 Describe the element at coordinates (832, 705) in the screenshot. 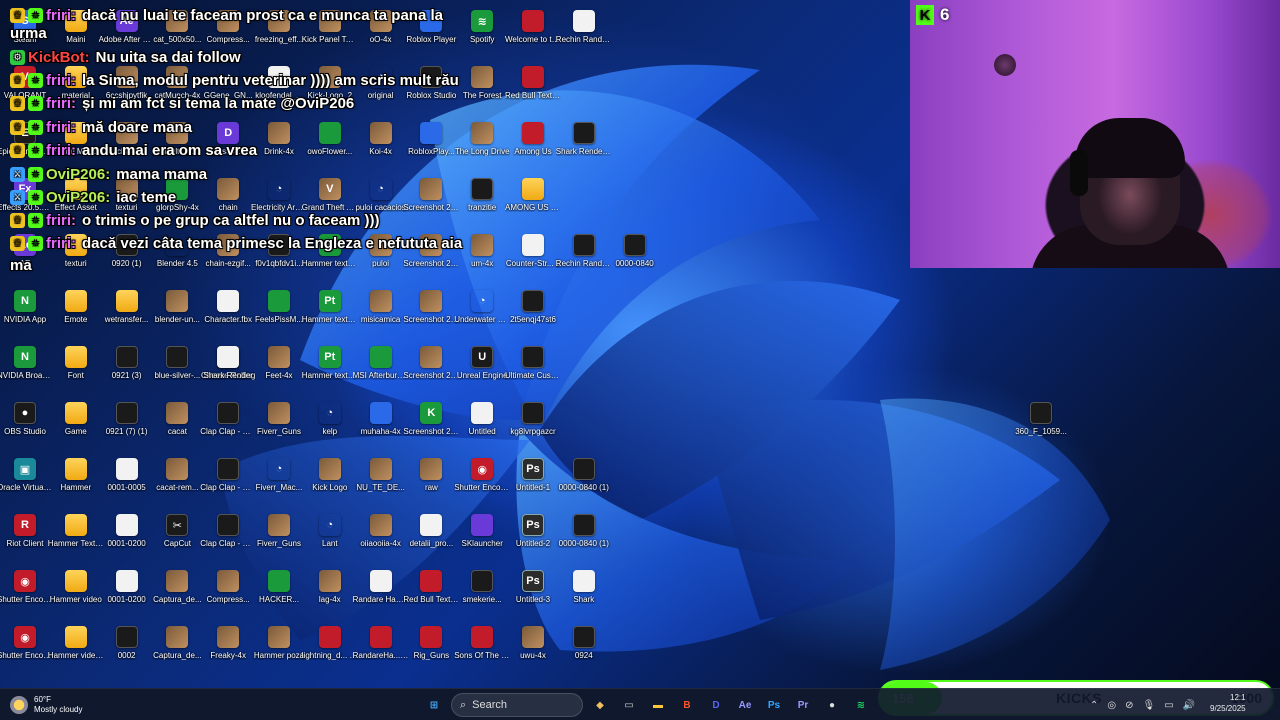

I see `obs-app: ●` at that location.